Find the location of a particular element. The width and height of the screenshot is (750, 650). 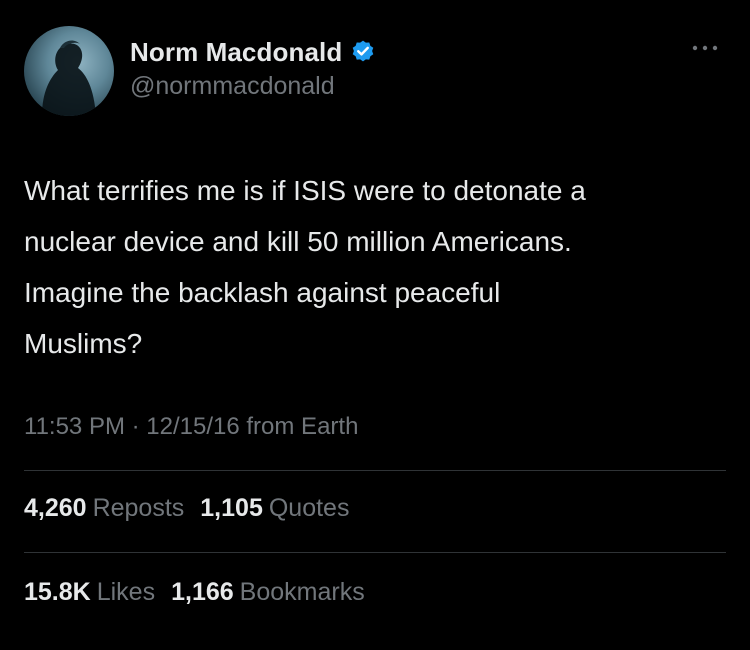

bookmarks-count: 1,166 is located at coordinates (202, 592).